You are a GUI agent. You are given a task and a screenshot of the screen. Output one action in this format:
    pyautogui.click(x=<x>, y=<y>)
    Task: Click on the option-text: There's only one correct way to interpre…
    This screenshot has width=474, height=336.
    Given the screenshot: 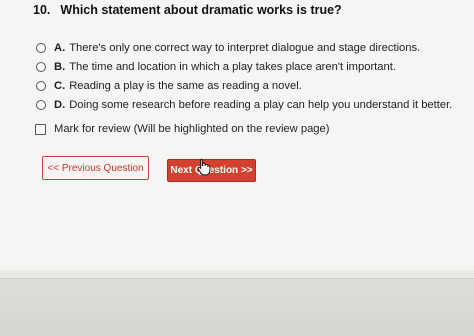 What is the action you would take?
    pyautogui.click(x=245, y=47)
    